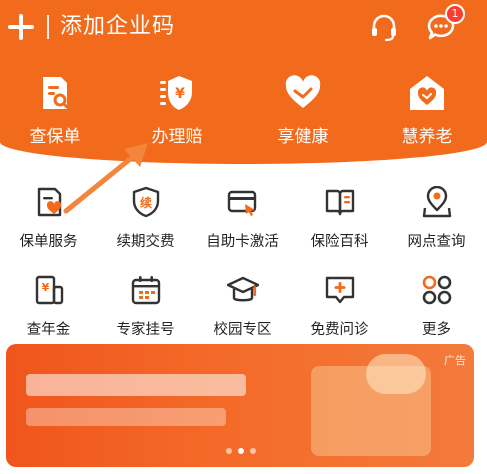  Describe the element at coordinates (48, 242) in the screenshot. I see `grid-label: 保单服务` at that location.